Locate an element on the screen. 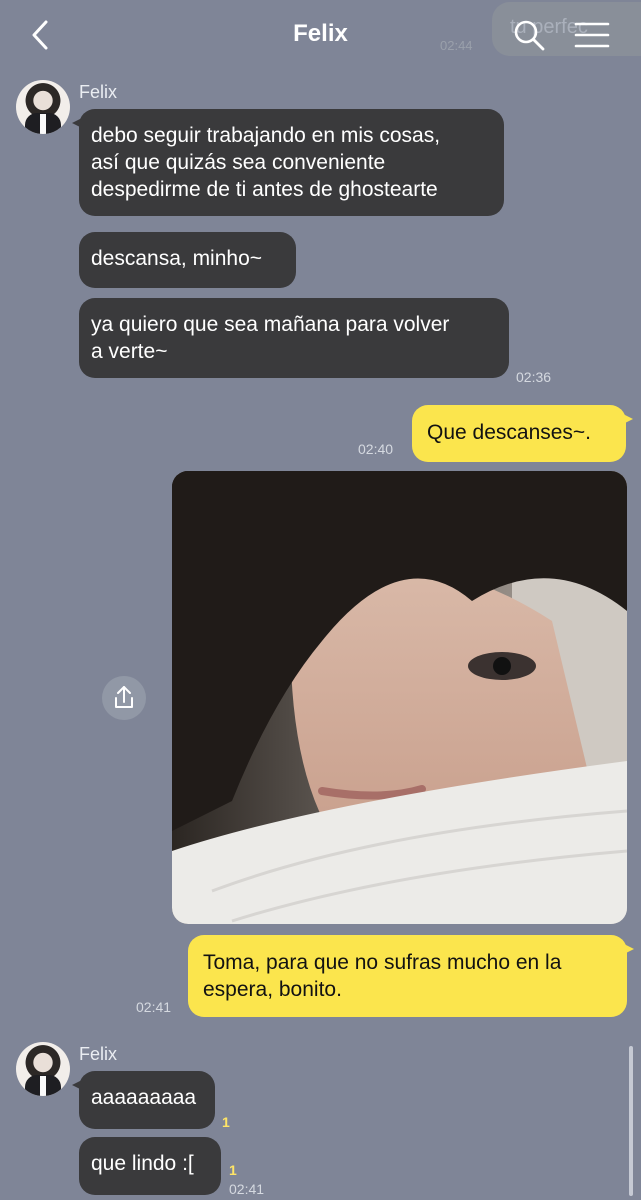  incoming-message: aaaaaaaaa is located at coordinates (143, 1100).